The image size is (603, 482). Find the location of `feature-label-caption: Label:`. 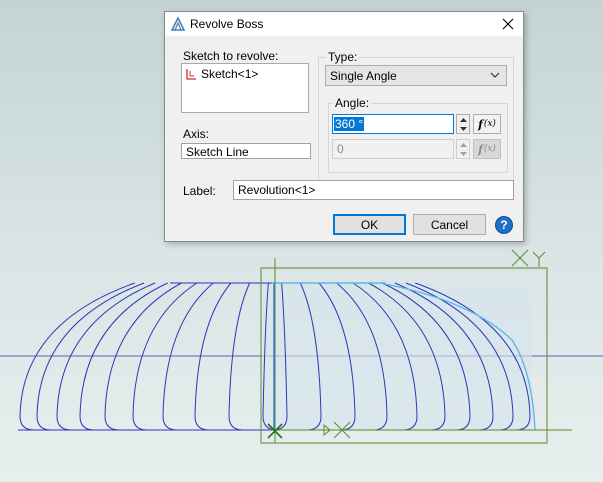

feature-label-caption: Label: is located at coordinates (199, 191).